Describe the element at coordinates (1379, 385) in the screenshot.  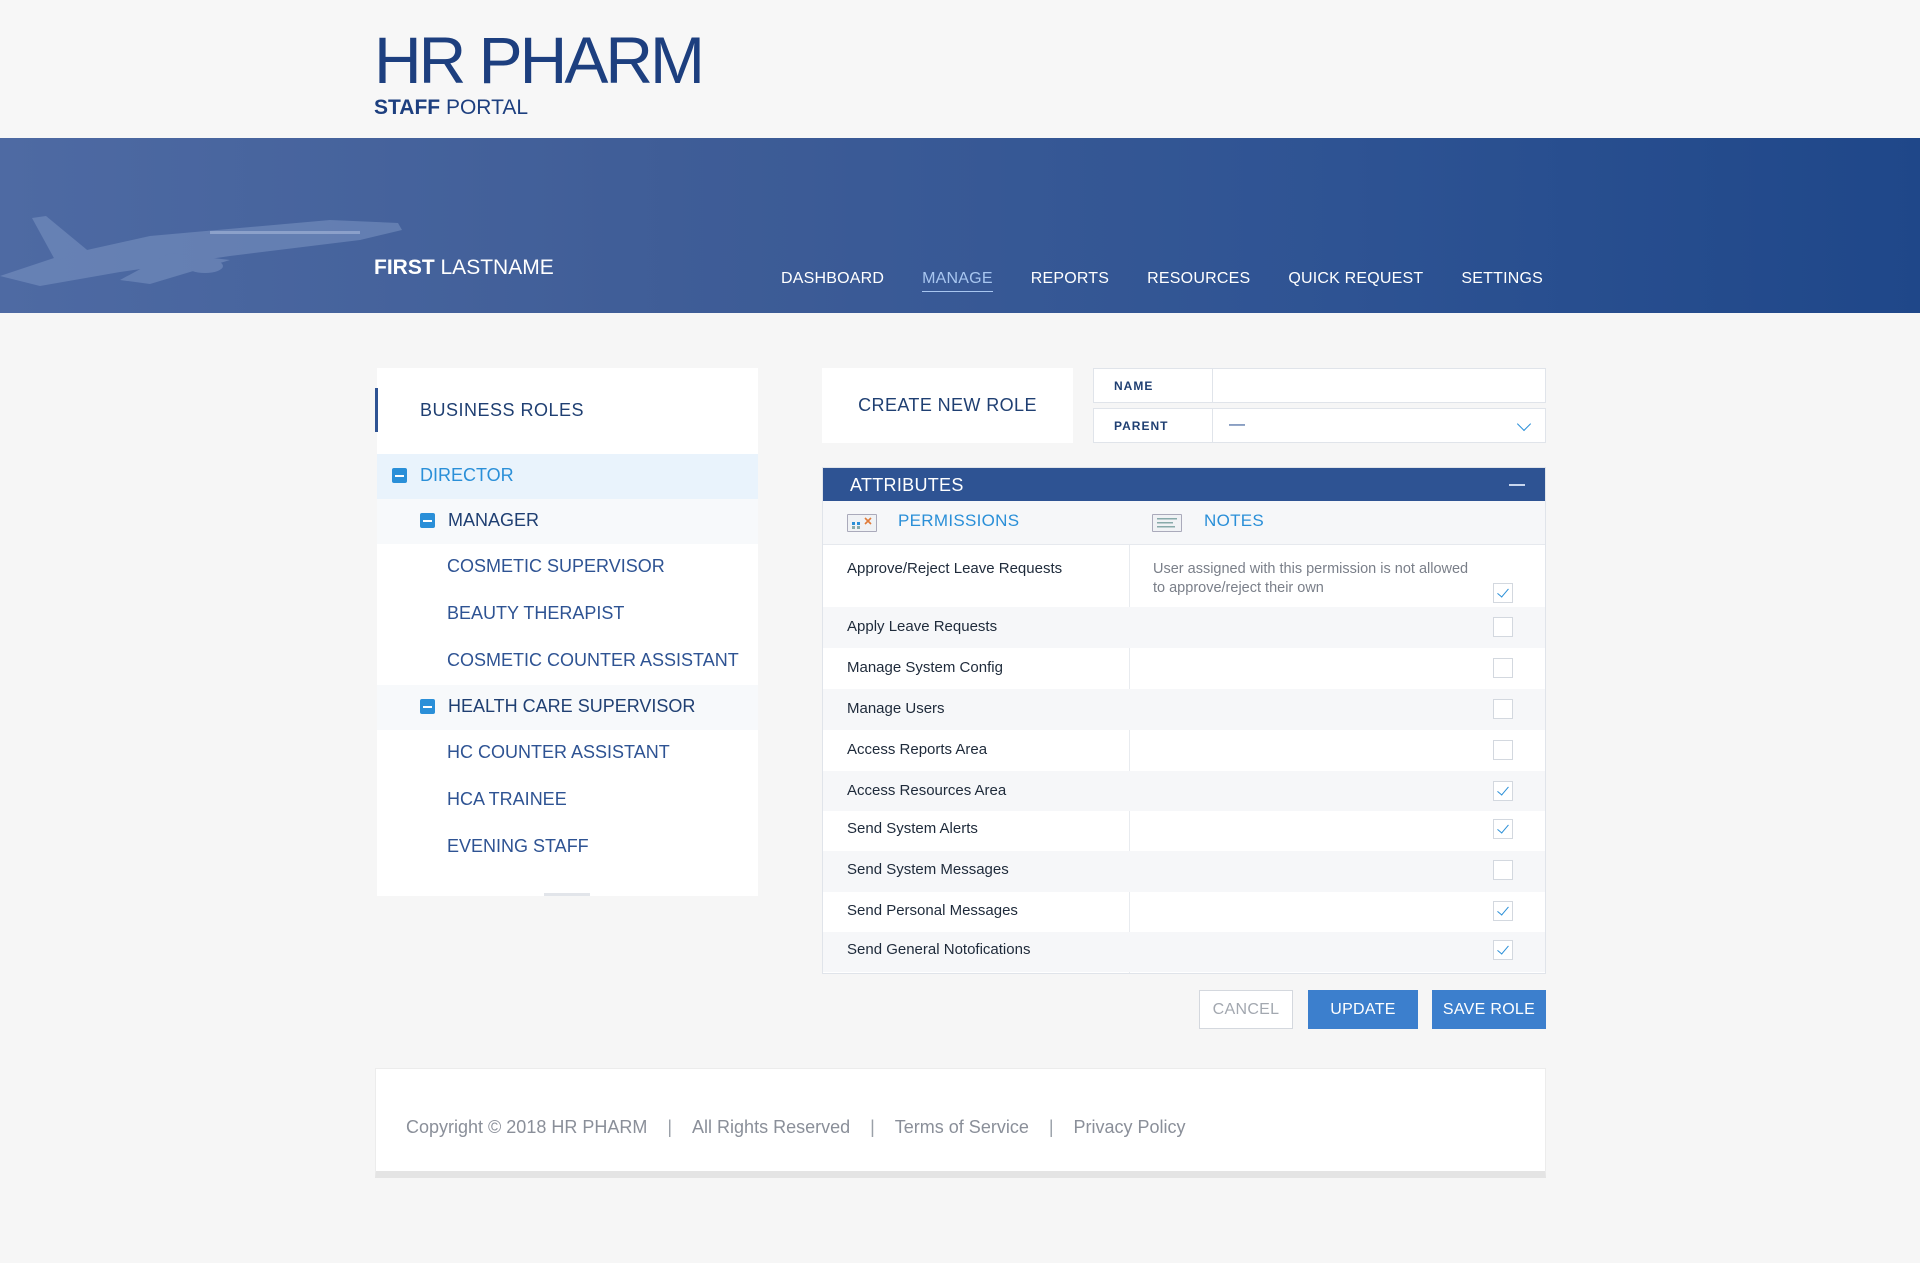
I see `name-input` at that location.